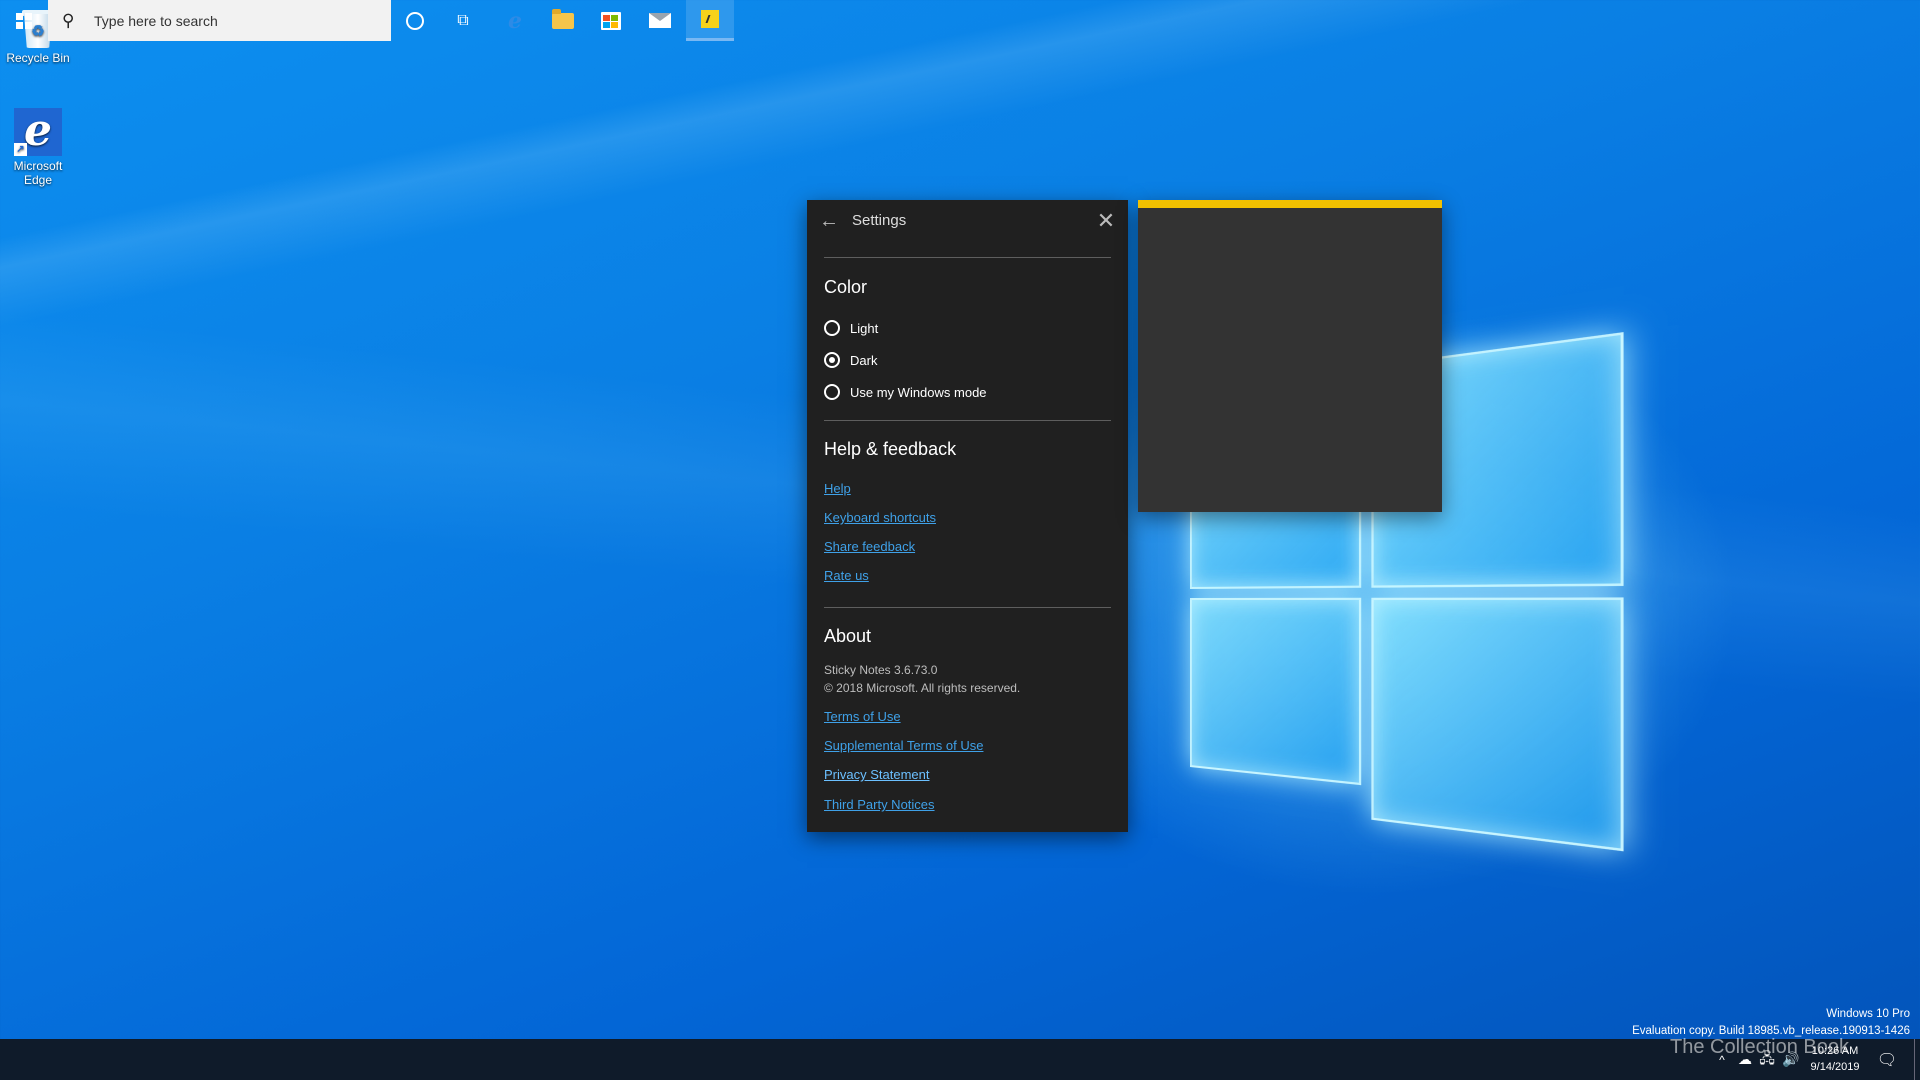  I want to click on network-tray-button: 🖧, so click(1767, 1059).